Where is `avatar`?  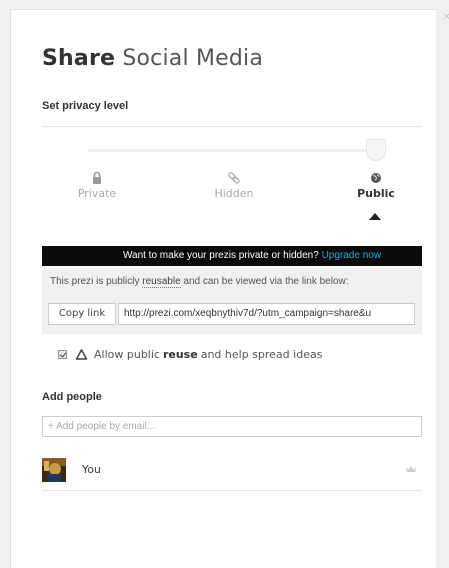 avatar is located at coordinates (54, 470).